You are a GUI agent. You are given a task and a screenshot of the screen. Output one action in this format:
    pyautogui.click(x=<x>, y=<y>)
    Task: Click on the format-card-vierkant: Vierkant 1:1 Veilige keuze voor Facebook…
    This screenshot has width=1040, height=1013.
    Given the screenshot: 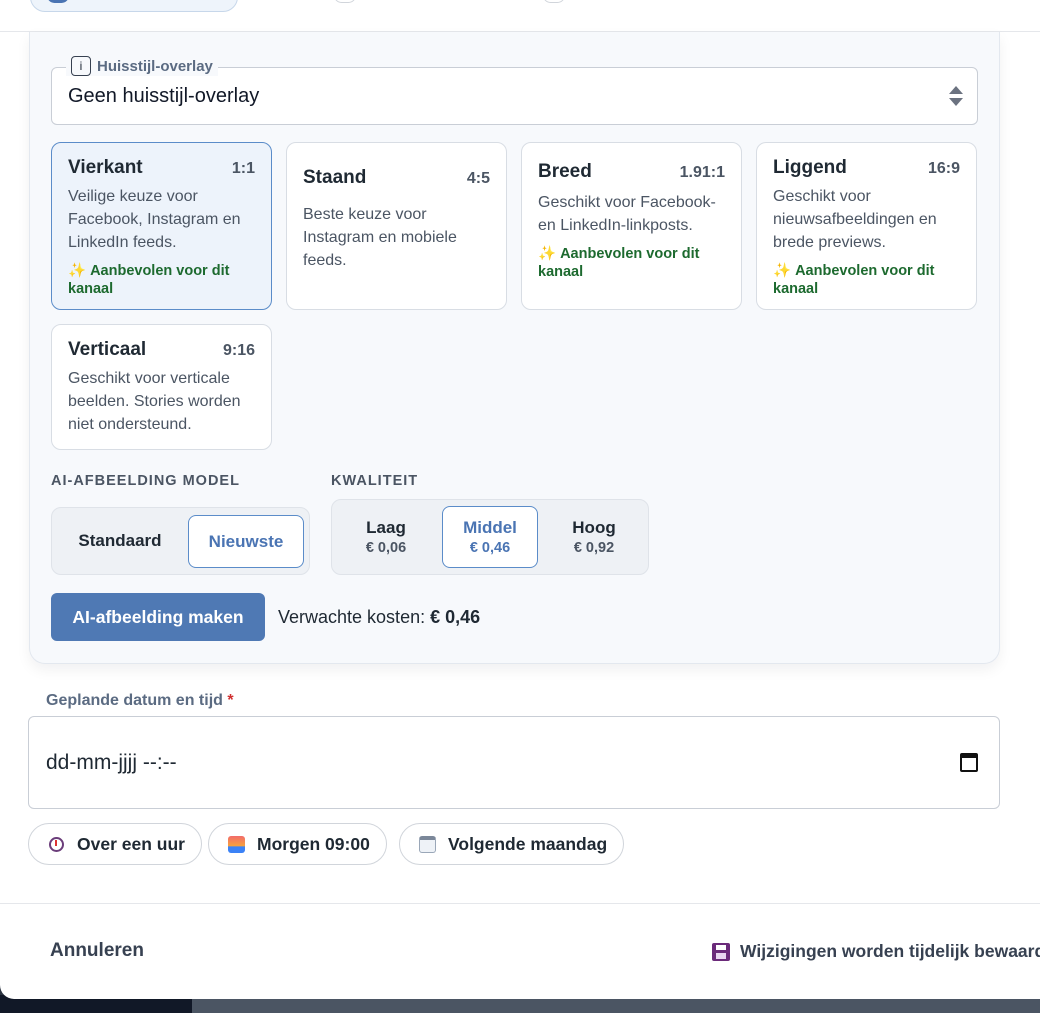 What is the action you would take?
    pyautogui.click(x=161, y=226)
    